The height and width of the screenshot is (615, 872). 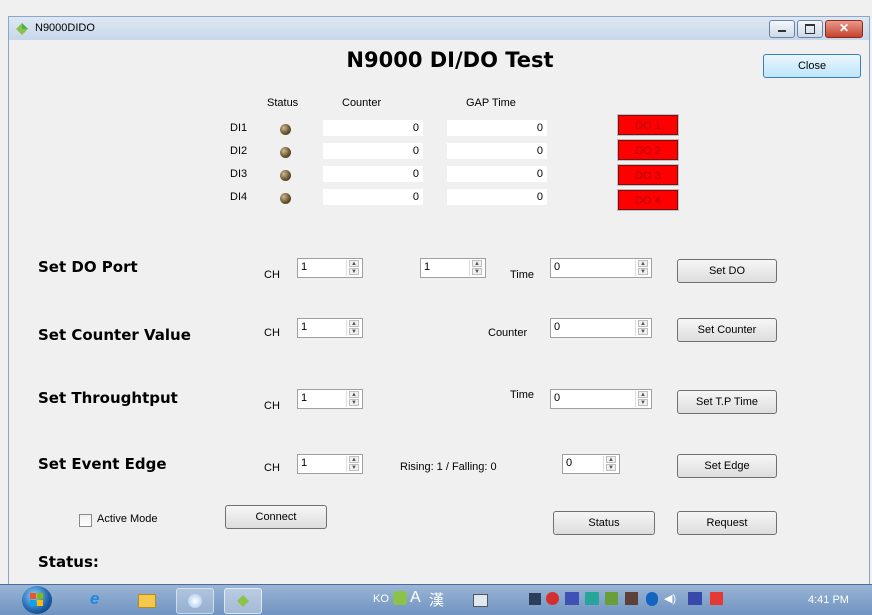 I want to click on set-counter-button: Set Counter, so click(x=727, y=330).